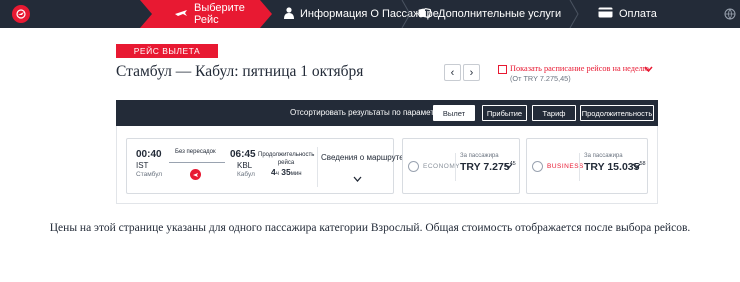 The height and width of the screenshot is (282, 740). I want to click on arrival-time: 06:45, so click(243, 154).